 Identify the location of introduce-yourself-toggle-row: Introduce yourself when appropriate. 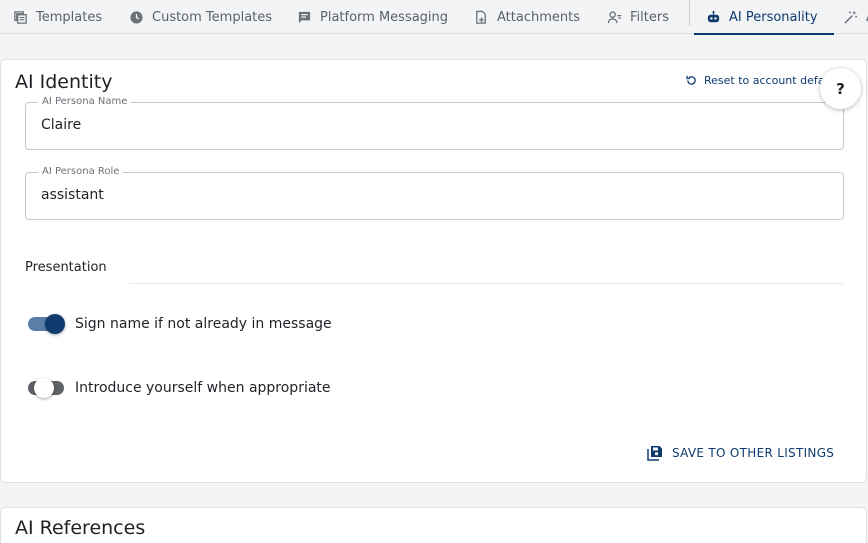
(179, 388).